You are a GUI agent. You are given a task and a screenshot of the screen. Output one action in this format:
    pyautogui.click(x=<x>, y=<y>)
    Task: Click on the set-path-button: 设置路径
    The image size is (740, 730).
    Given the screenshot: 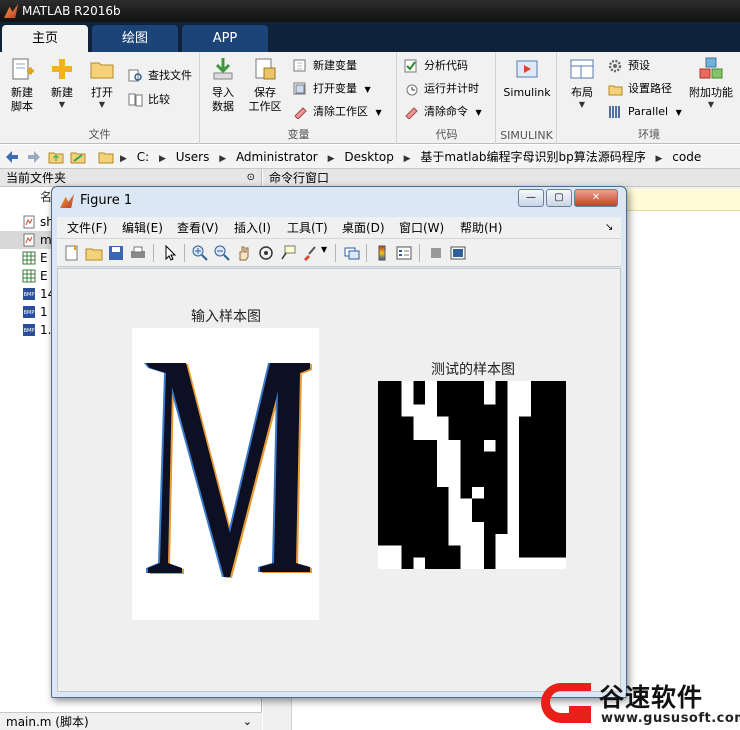 What is the action you would take?
    pyautogui.click(x=640, y=89)
    